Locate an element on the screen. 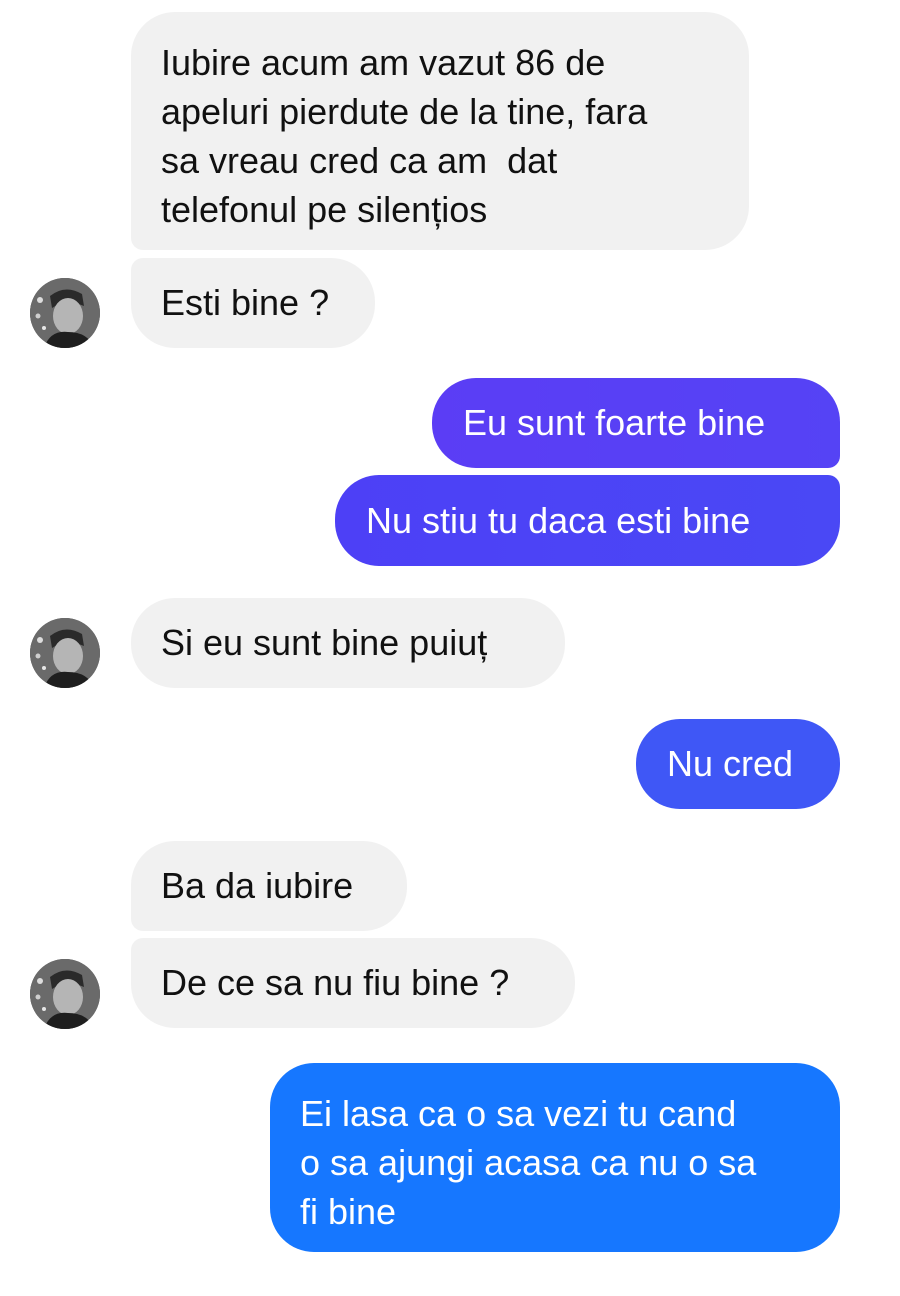 This screenshot has width=900, height=1296. message-bubble-incoming: De ce sa nu fiu bine ? is located at coordinates (353, 983).